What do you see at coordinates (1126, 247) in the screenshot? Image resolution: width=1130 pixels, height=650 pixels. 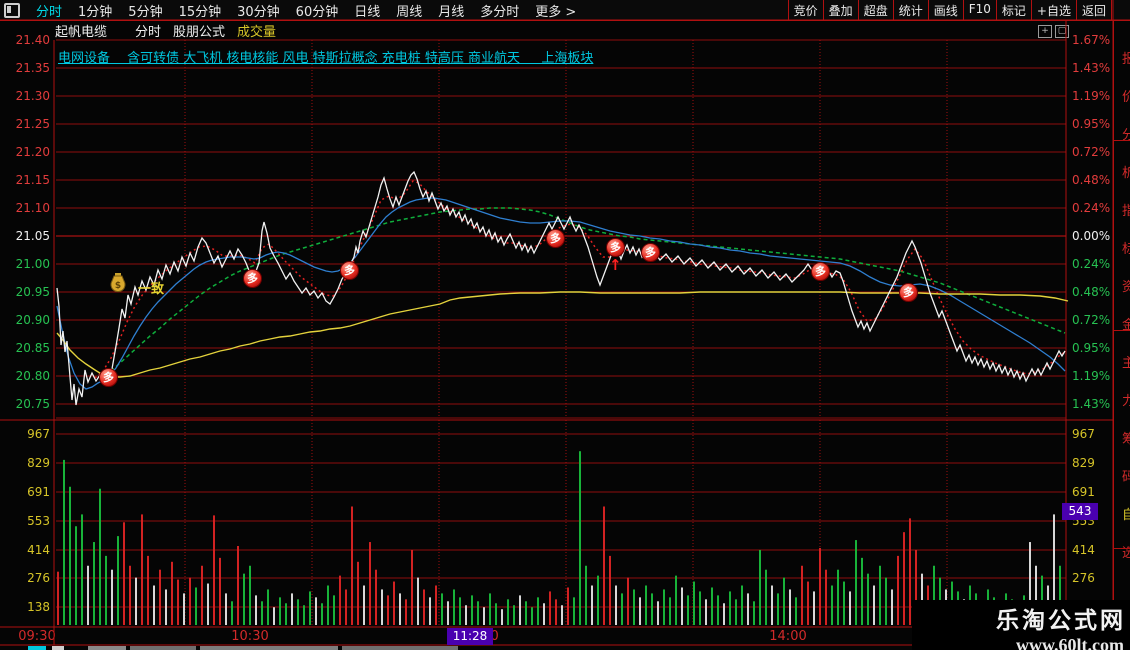 I see `right-strip-item: 标` at bounding box center [1126, 247].